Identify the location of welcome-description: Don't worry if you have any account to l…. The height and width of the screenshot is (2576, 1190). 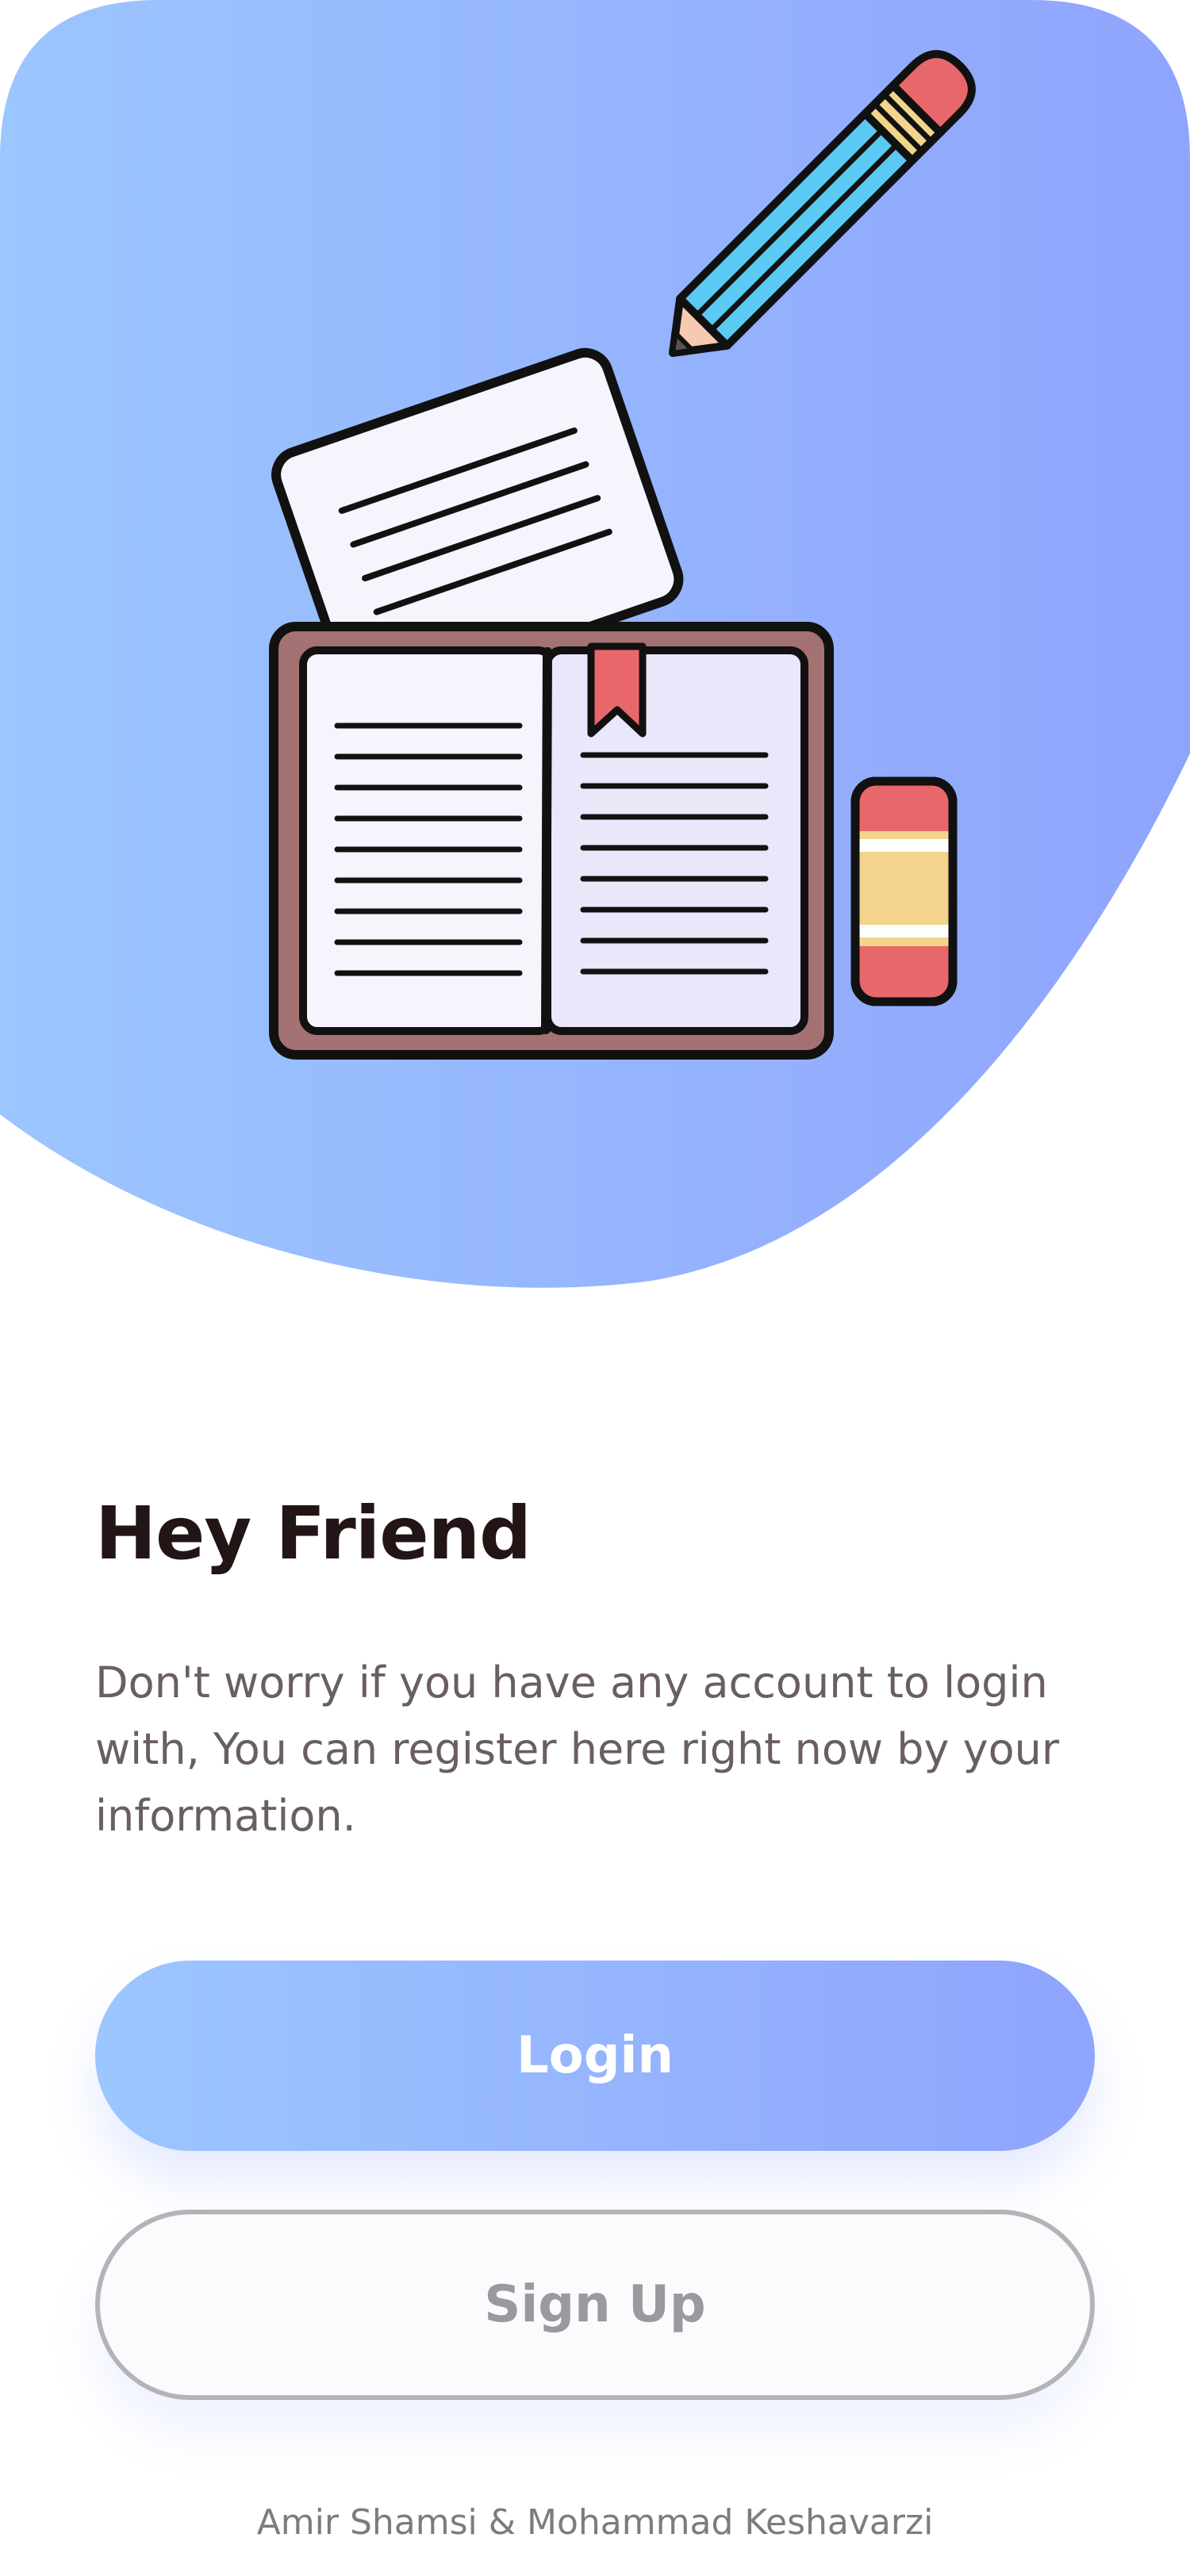
(577, 1749).